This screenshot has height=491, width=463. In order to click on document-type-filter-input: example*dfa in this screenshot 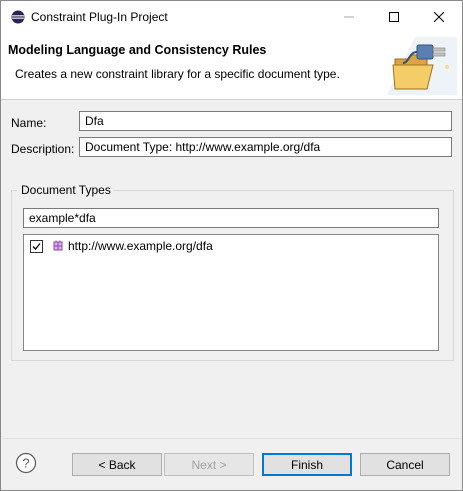, I will do `click(231, 218)`.